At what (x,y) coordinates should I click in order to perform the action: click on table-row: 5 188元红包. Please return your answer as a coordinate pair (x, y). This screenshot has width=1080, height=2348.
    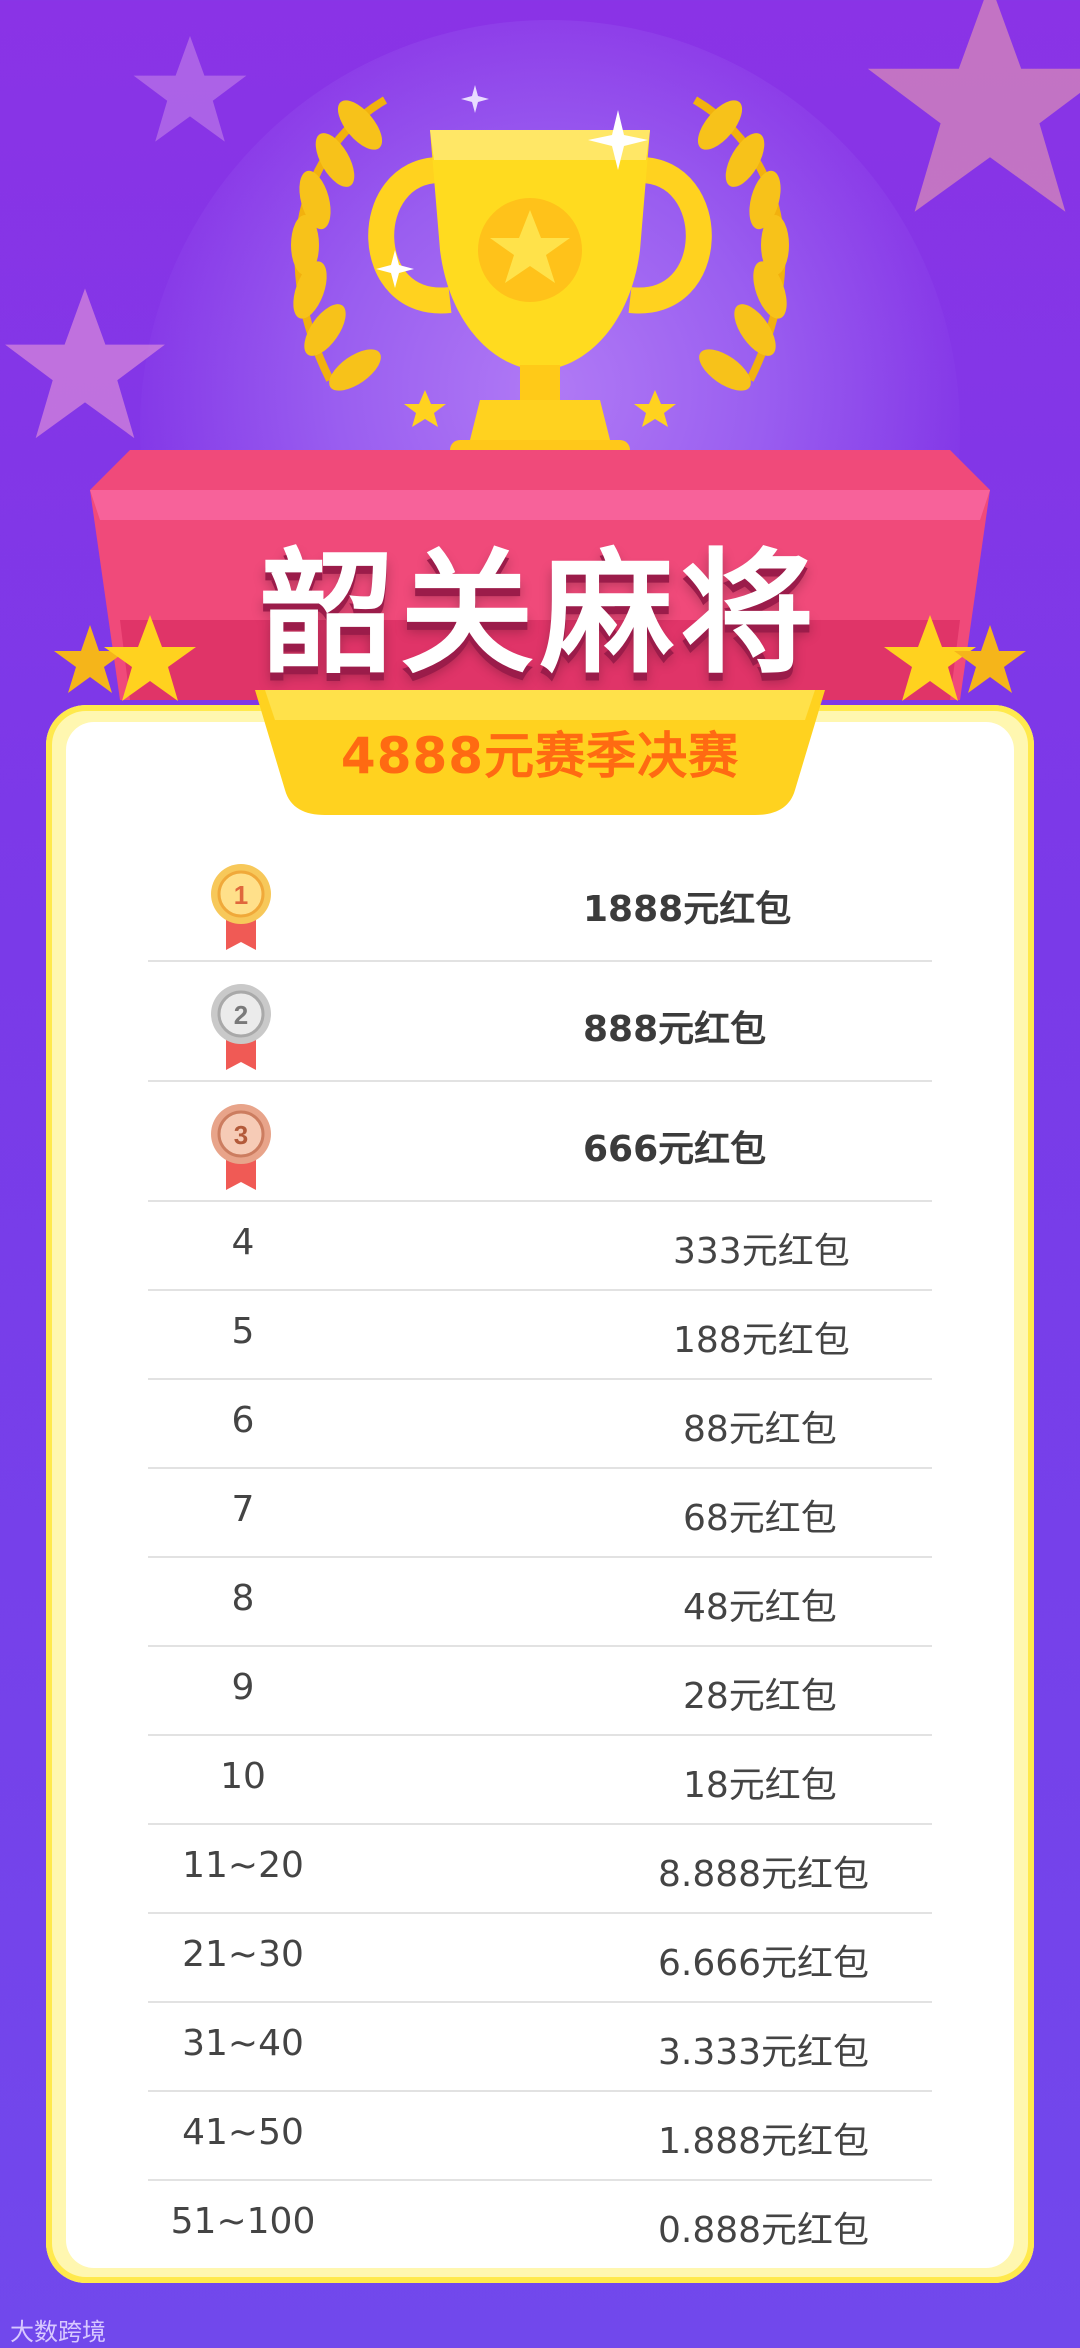
    Looking at the image, I should click on (540, 1334).